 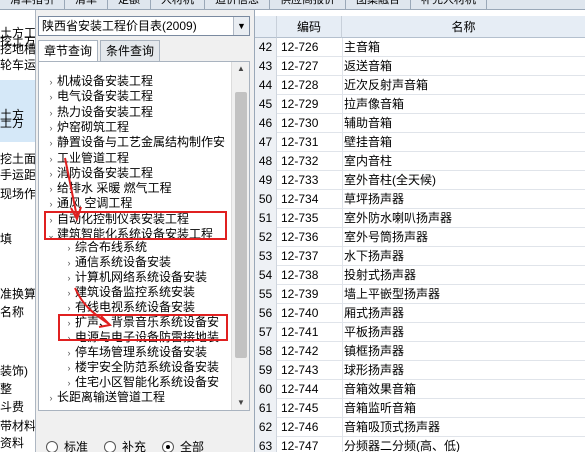 What do you see at coordinates (143, 327) in the screenshot?
I see `highlight-box-sound-system` at bounding box center [143, 327].